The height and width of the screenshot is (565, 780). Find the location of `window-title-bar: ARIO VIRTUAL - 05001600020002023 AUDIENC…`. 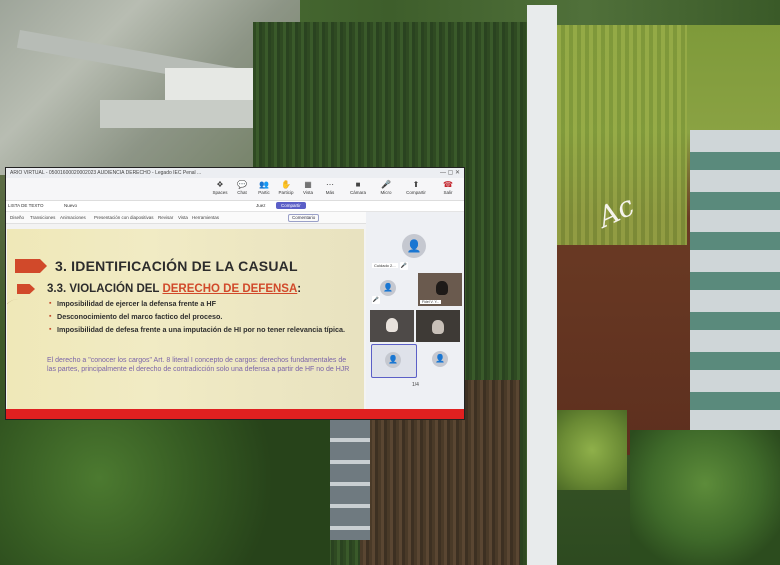

window-title-bar: ARIO VIRTUAL - 05001600020002023 AUDIENC… is located at coordinates (235, 173).